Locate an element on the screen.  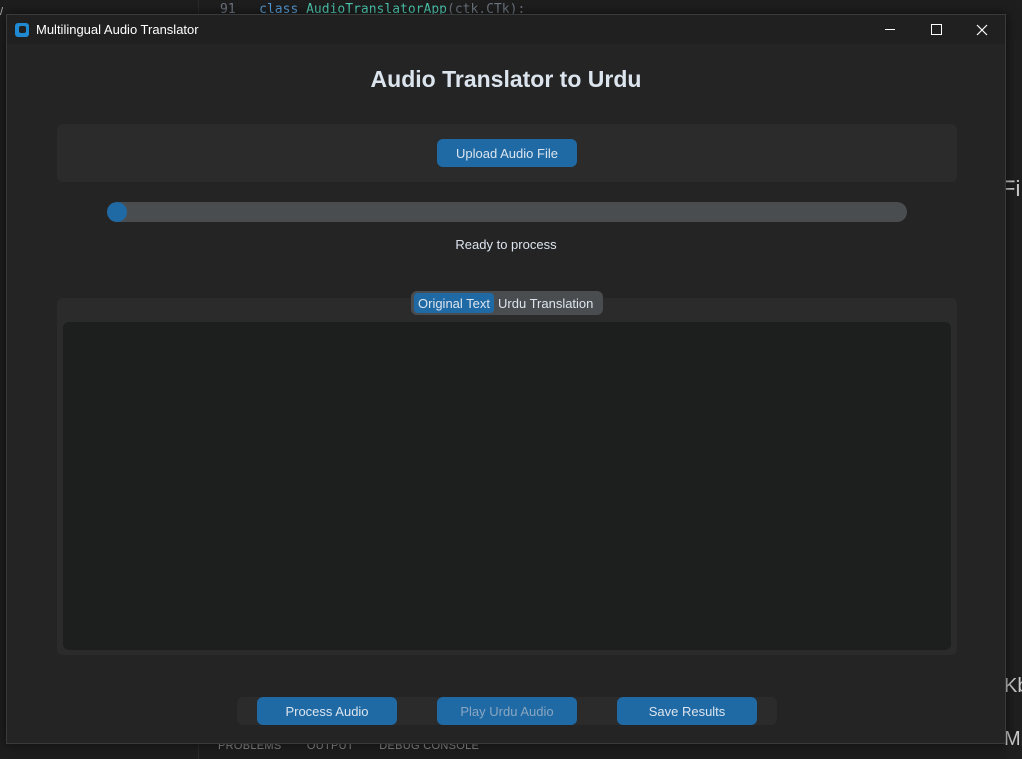
tab-selector: Original Text Urdu Translation is located at coordinates (507, 303).